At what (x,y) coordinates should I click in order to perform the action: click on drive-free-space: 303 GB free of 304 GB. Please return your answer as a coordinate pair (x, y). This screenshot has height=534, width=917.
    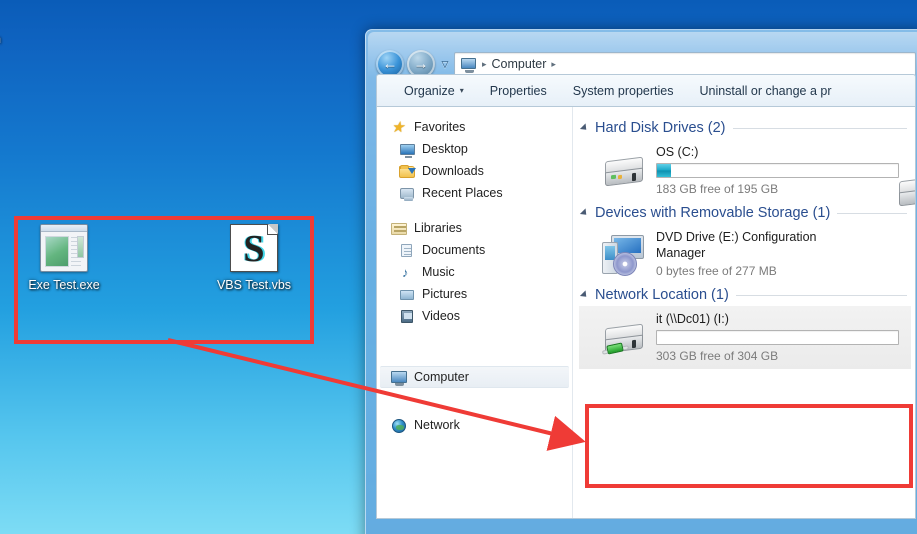
    Looking at the image, I should click on (717, 356).